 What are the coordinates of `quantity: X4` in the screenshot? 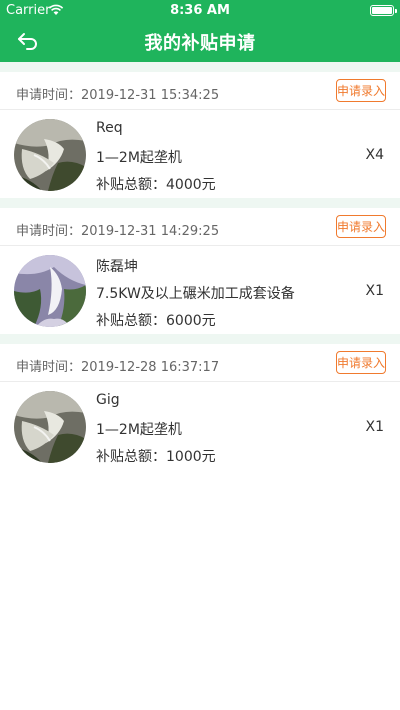 It's located at (375, 155).